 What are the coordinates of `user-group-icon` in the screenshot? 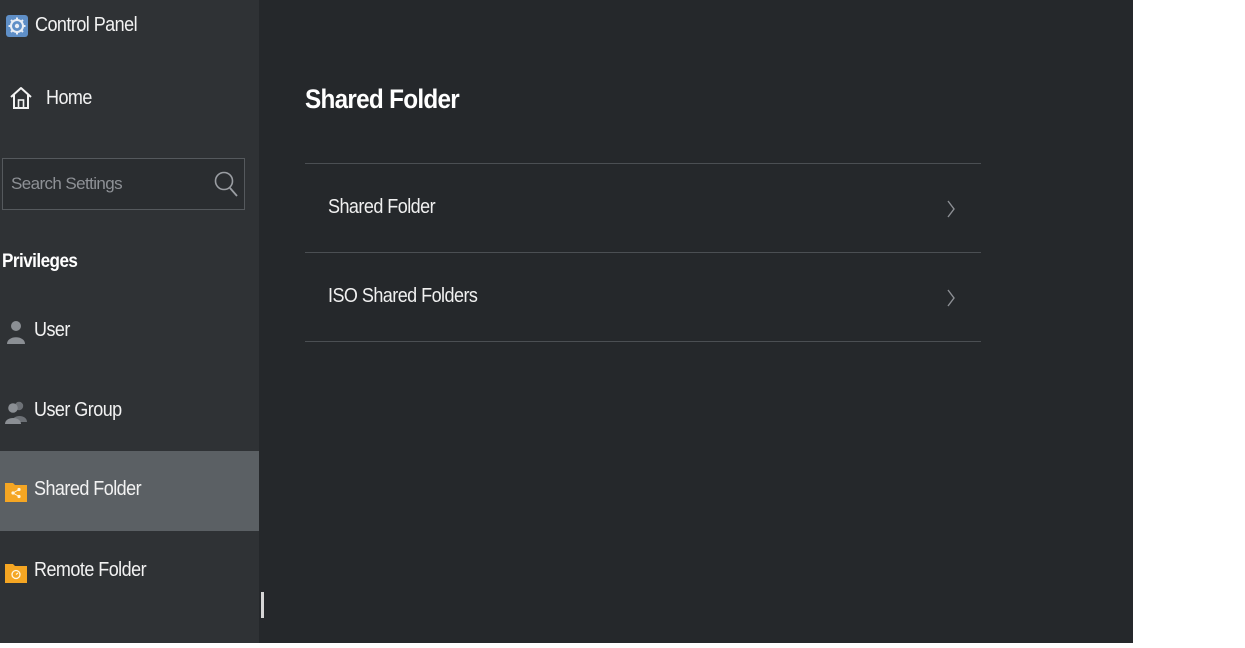 It's located at (16, 412).